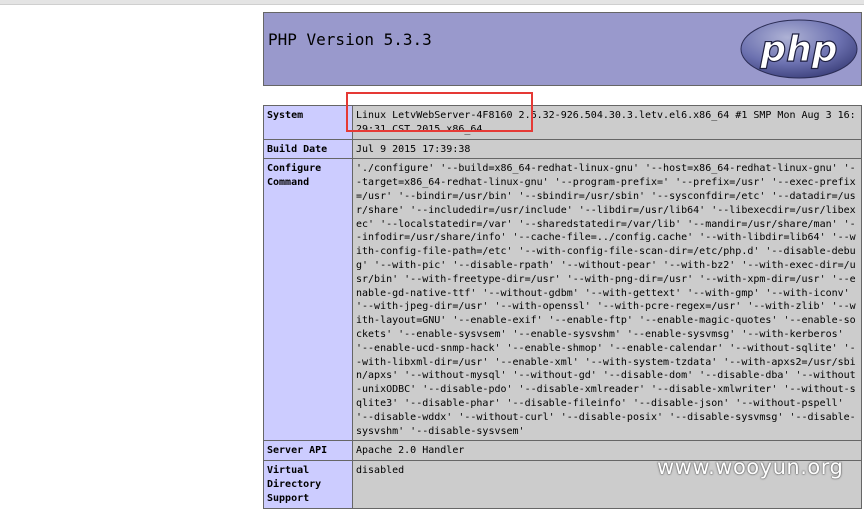 Image resolution: width=864 pixels, height=509 pixels. I want to click on phpinfo-header: PHP Version 5.3.3 php, so click(562, 49).